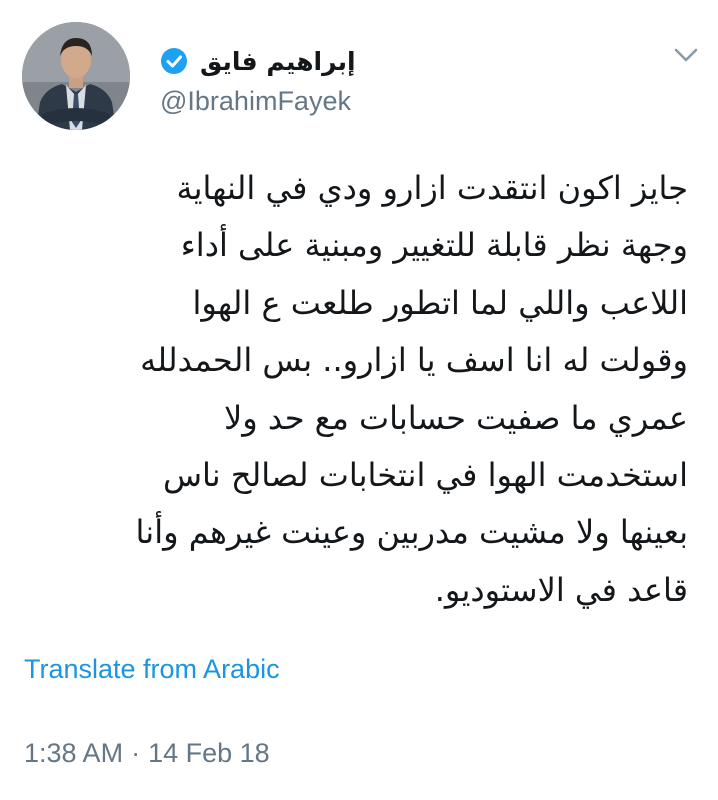 The width and height of the screenshot is (718, 800). What do you see at coordinates (561, 589) in the screenshot?
I see `tweet-text-line: قاعد في الاستوديو.` at bounding box center [561, 589].